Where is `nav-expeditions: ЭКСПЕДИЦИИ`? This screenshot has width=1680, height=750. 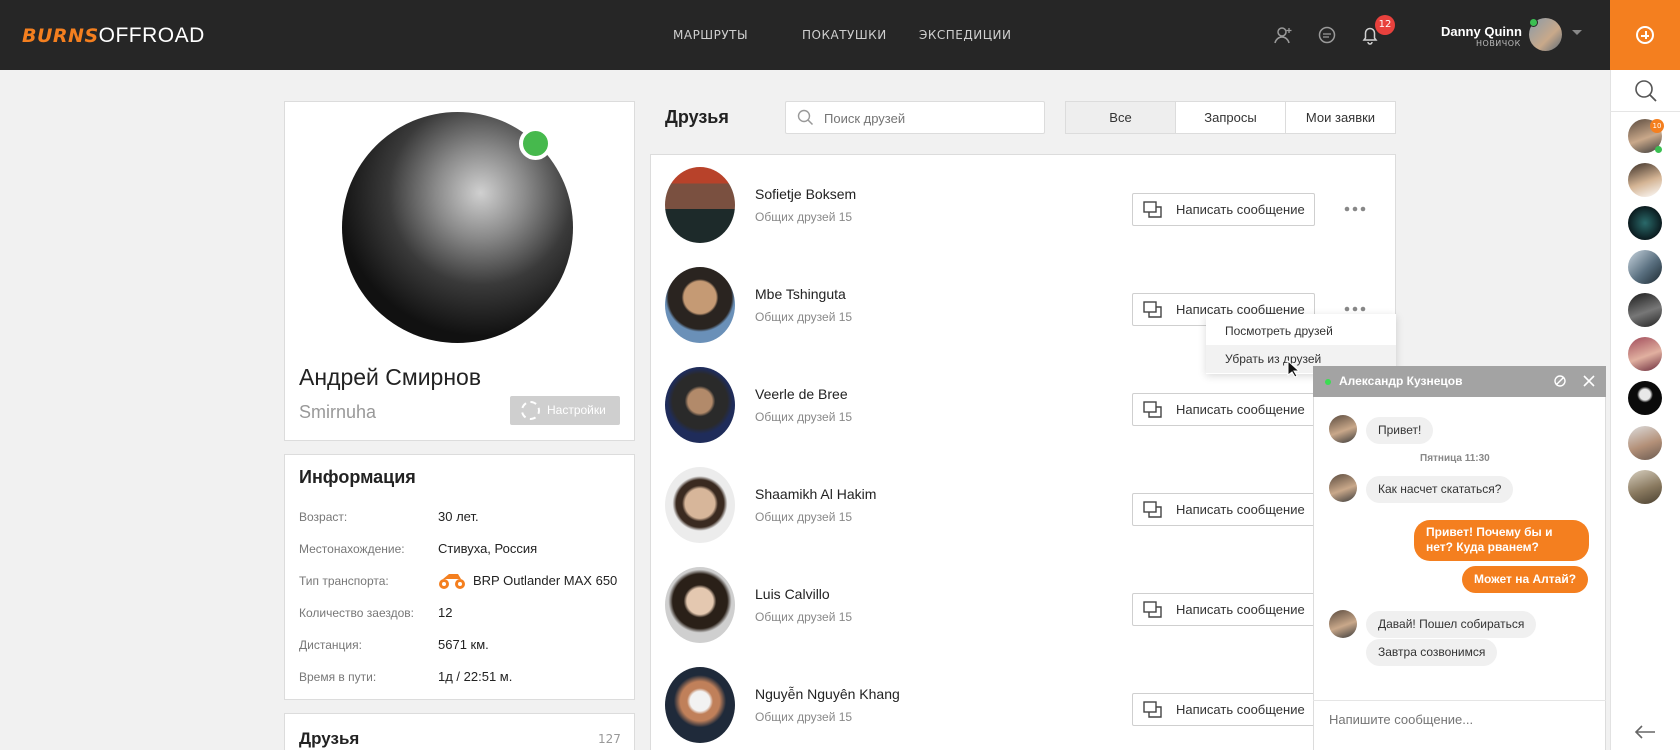
nav-expeditions: ЭКСПЕДИЦИИ is located at coordinates (965, 35).